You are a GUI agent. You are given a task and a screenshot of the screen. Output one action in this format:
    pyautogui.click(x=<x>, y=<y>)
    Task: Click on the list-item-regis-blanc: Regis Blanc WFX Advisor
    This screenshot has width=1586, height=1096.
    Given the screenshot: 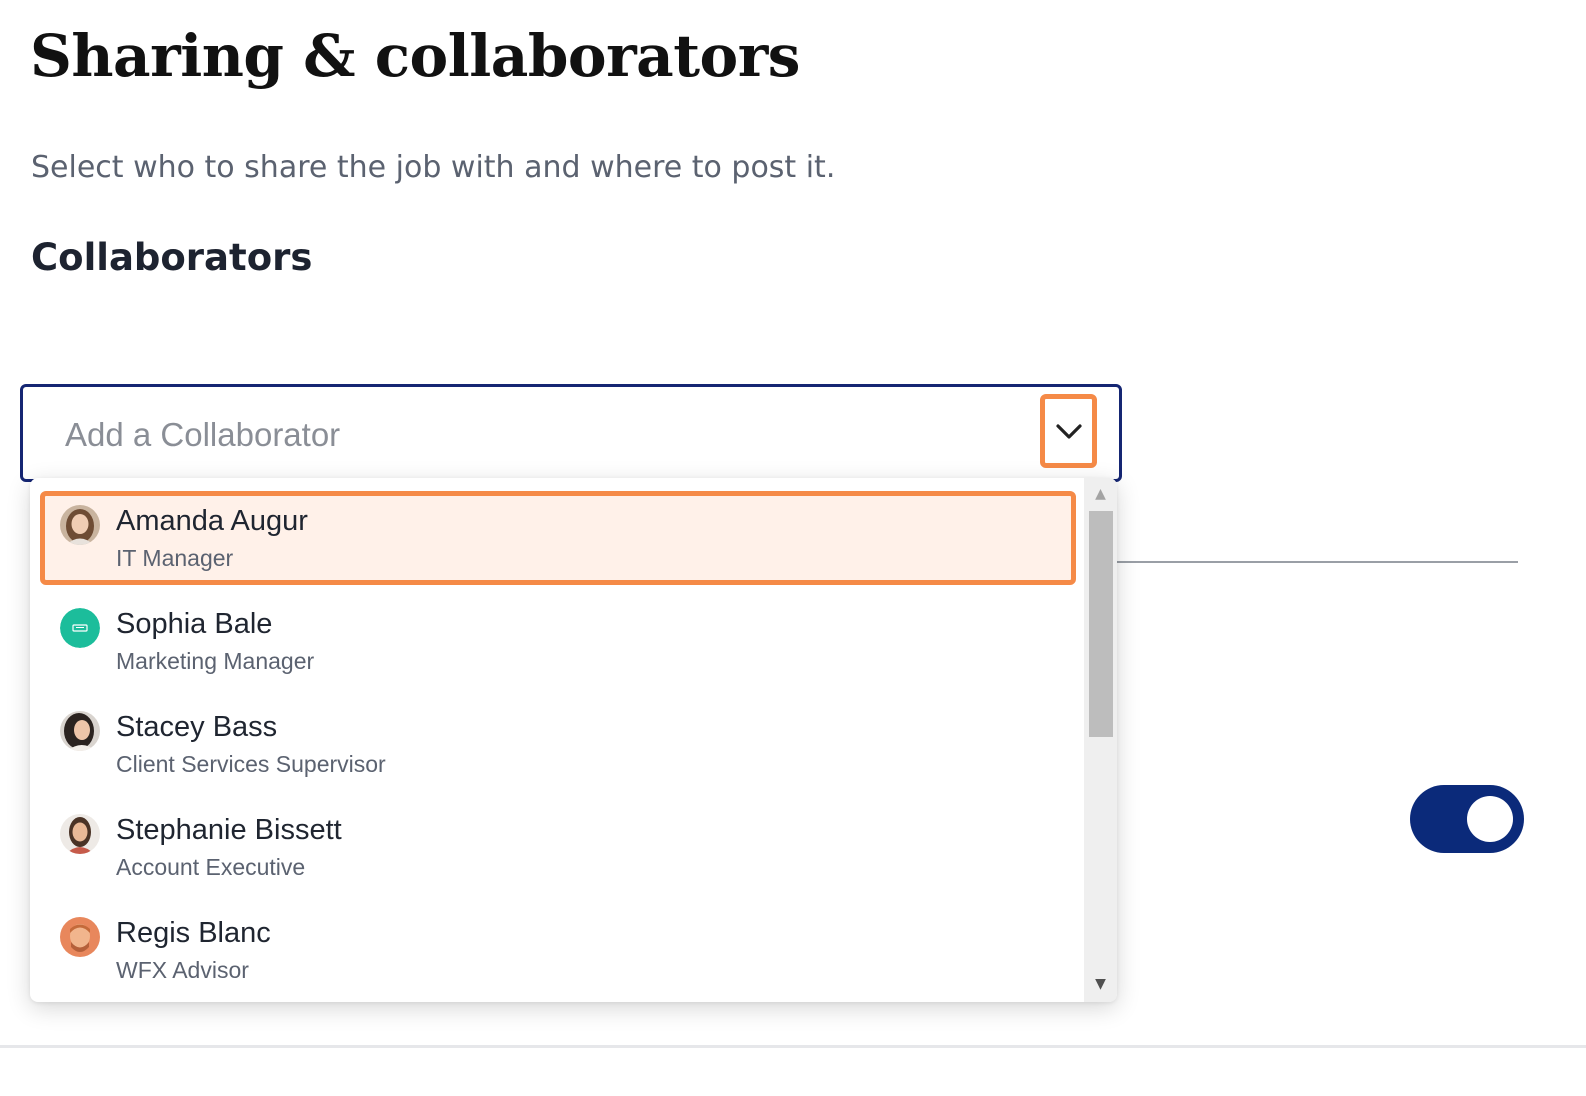 What is the action you would take?
    pyautogui.click(x=558, y=950)
    